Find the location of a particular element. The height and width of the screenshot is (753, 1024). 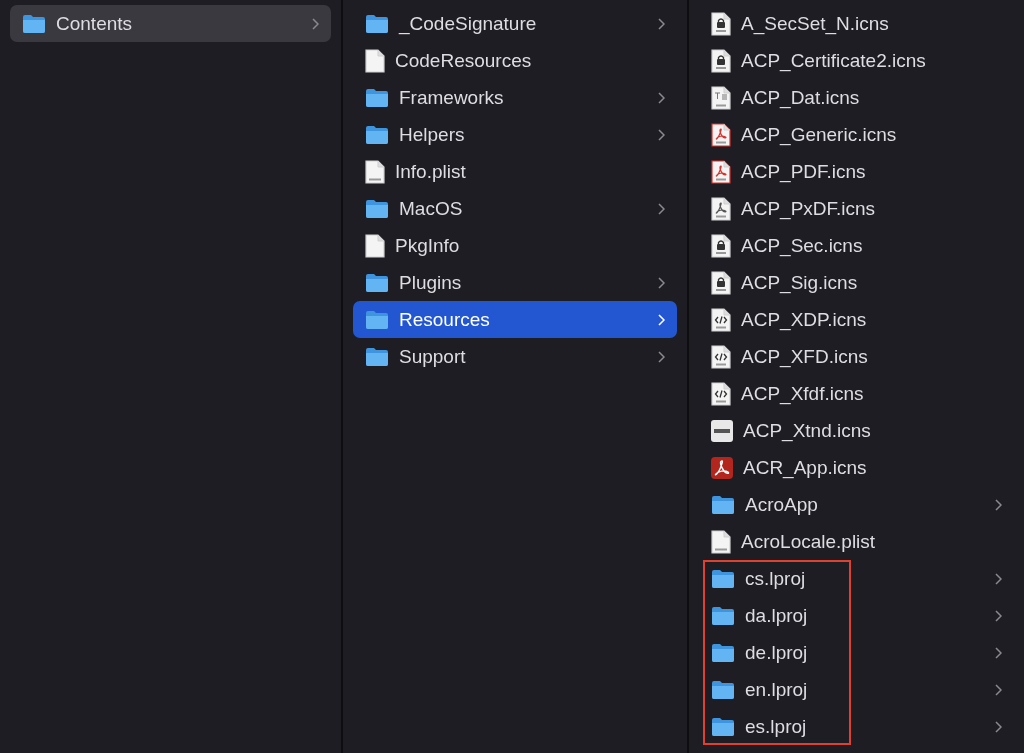

file-row: Helpers is located at coordinates (515, 134).